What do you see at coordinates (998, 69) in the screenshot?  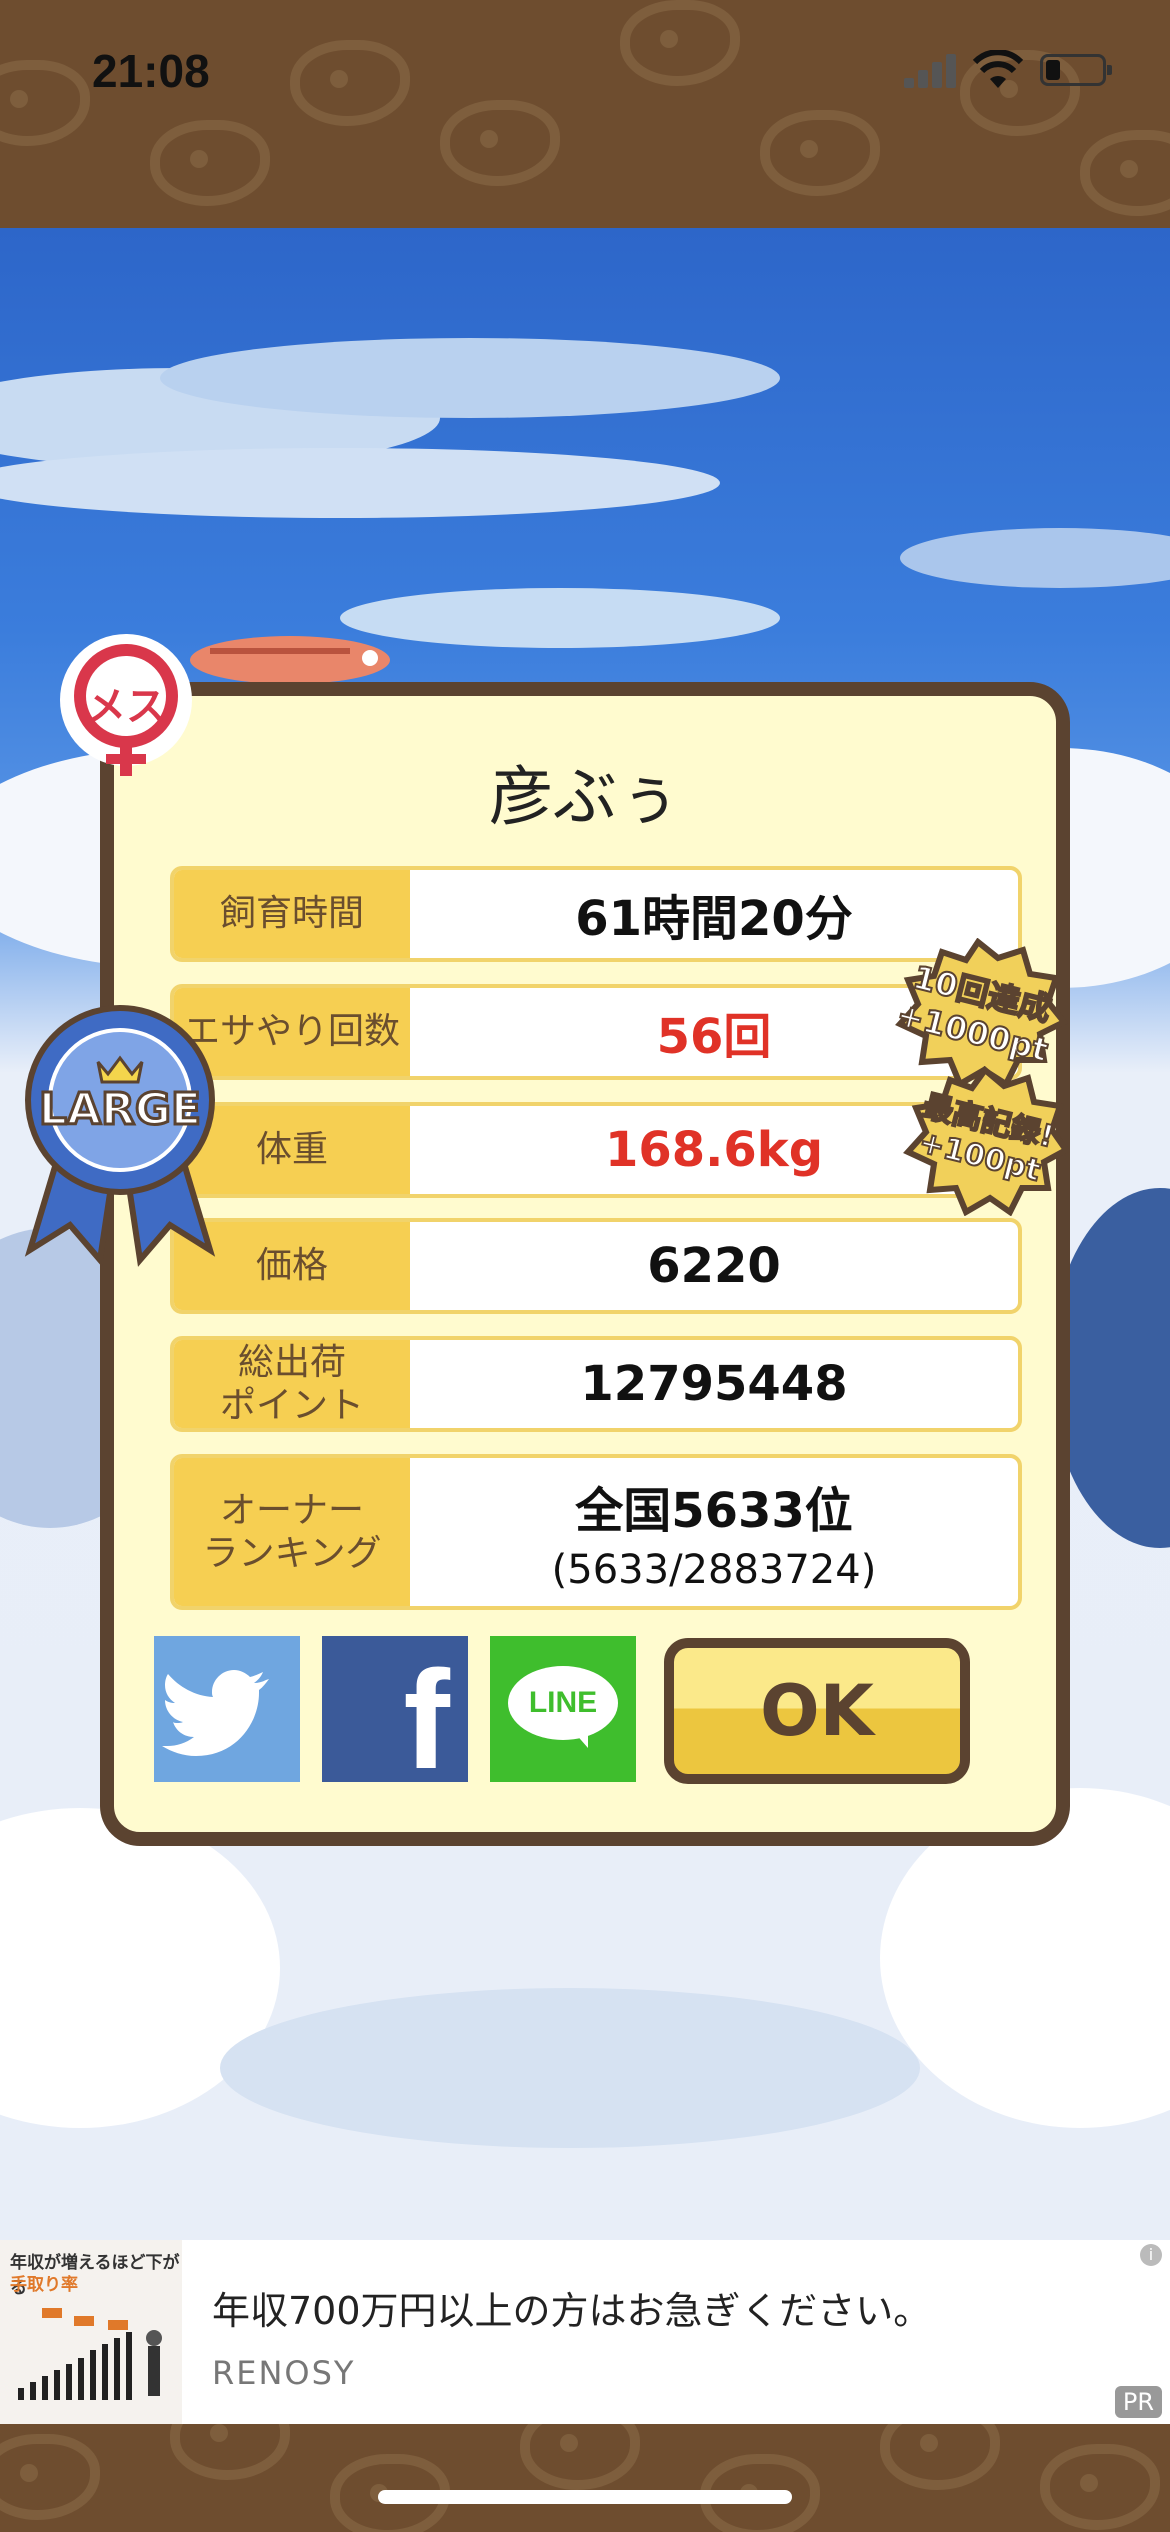 I see `wifi-icon` at bounding box center [998, 69].